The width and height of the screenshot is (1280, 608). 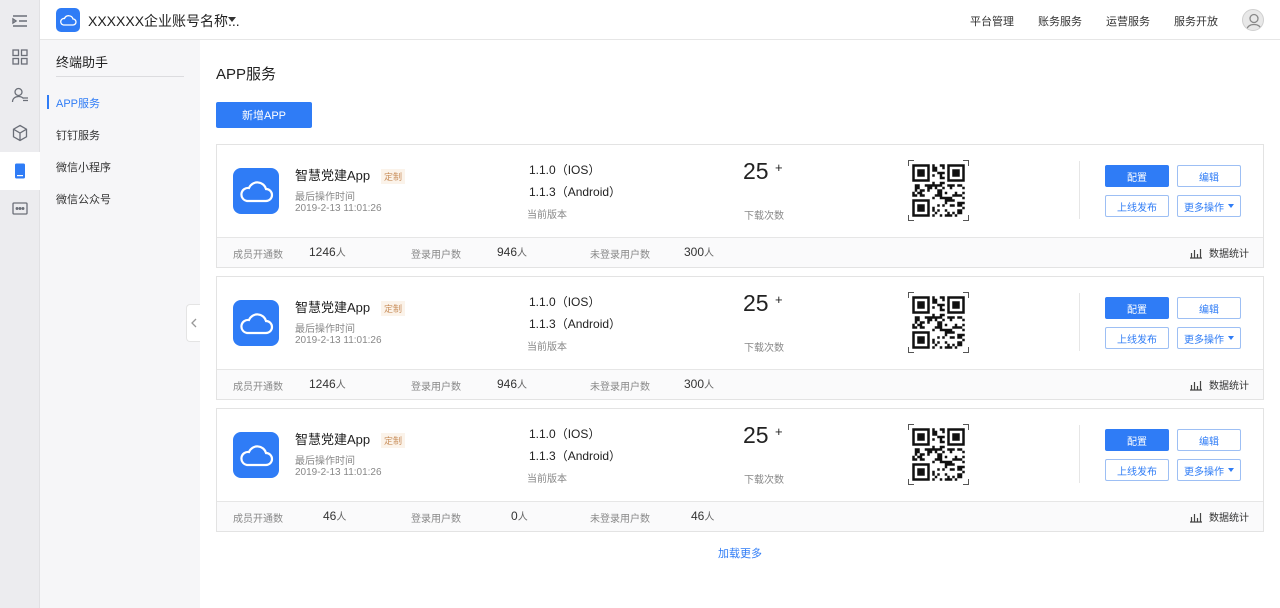 I want to click on secondary-sidebar: 终端助手 APP服务 钉钉服务 微信小程序 微信公众号, so click(x=120, y=324).